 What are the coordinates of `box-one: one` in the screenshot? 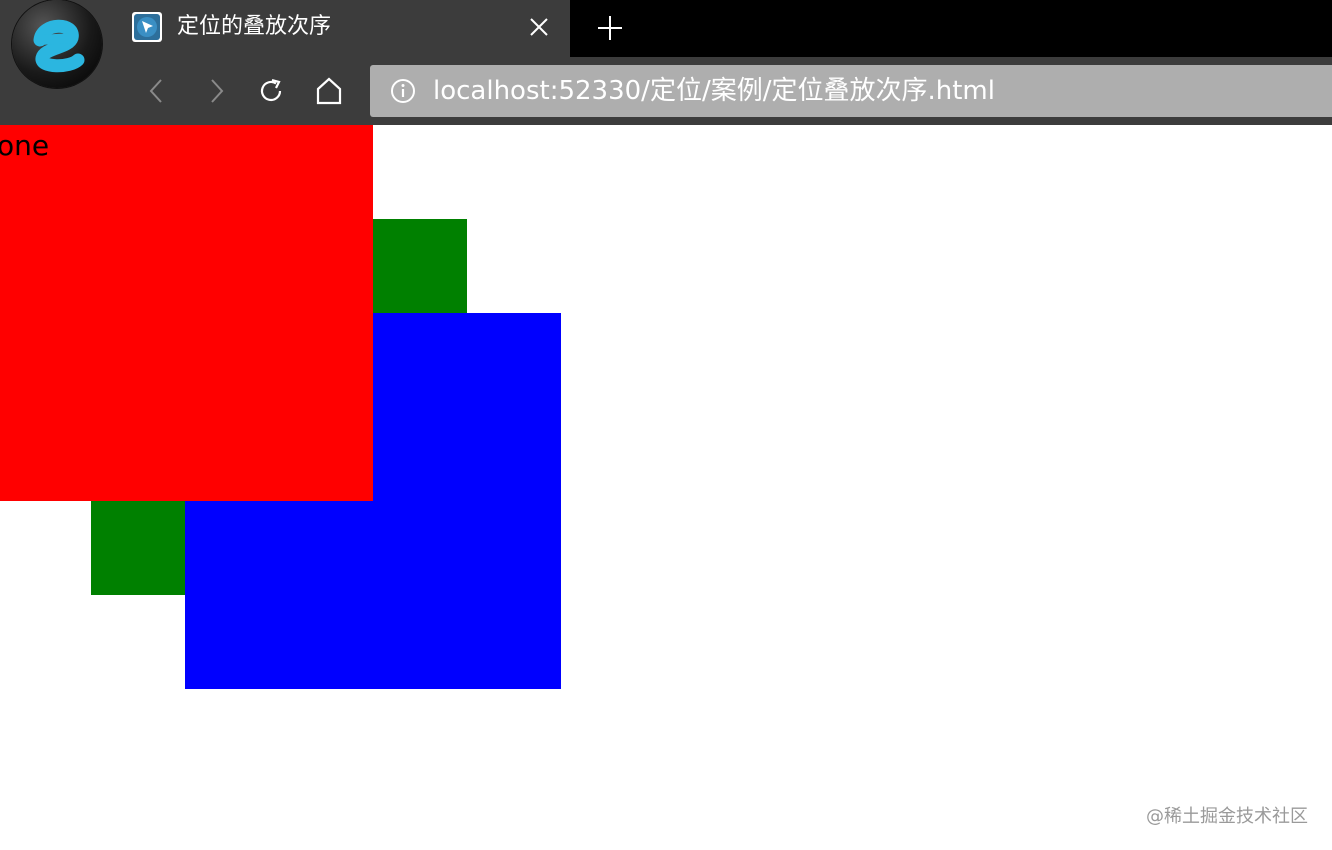 It's located at (186, 313).